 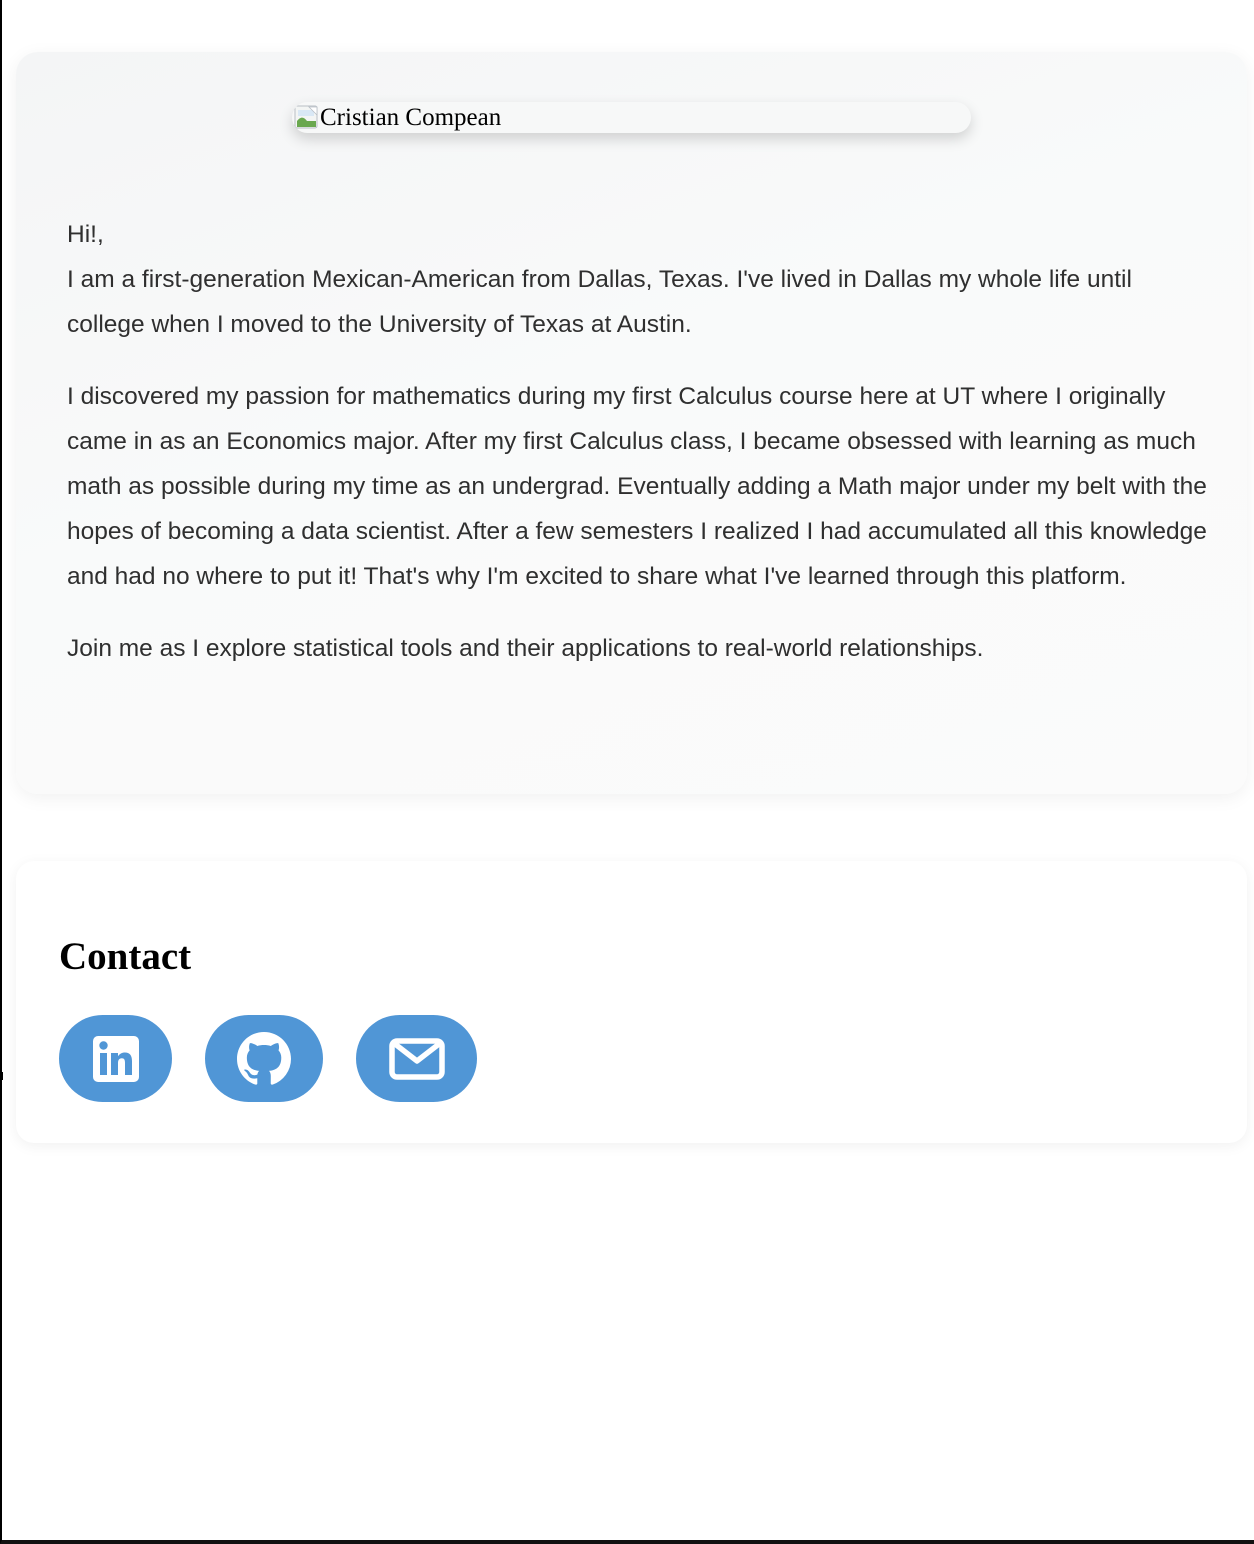 What do you see at coordinates (411, 117) in the screenshot?
I see `profile-image-alt-text: Cristian Compean` at bounding box center [411, 117].